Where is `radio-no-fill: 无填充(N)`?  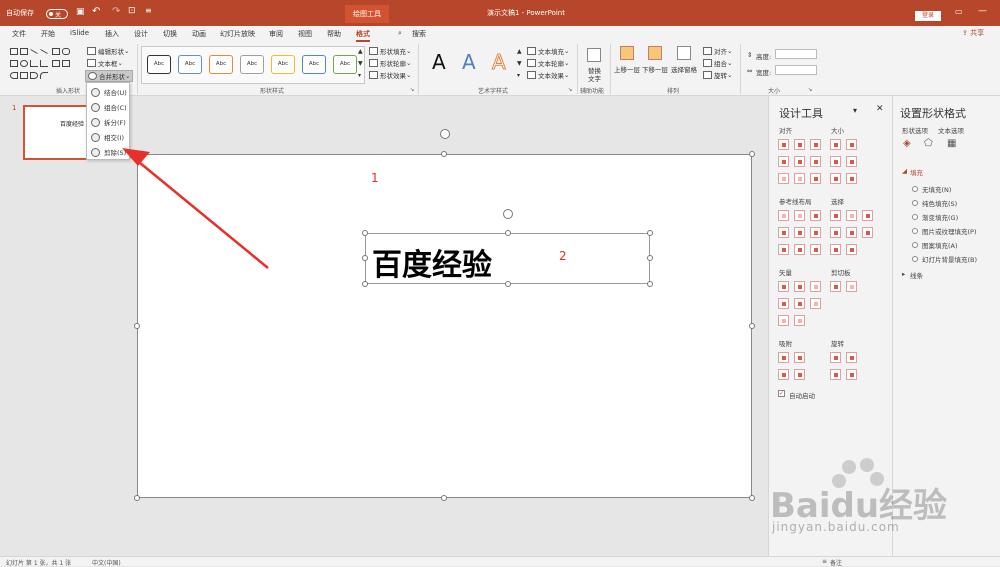
radio-no-fill: 无填充(N) is located at coordinates (931, 189).